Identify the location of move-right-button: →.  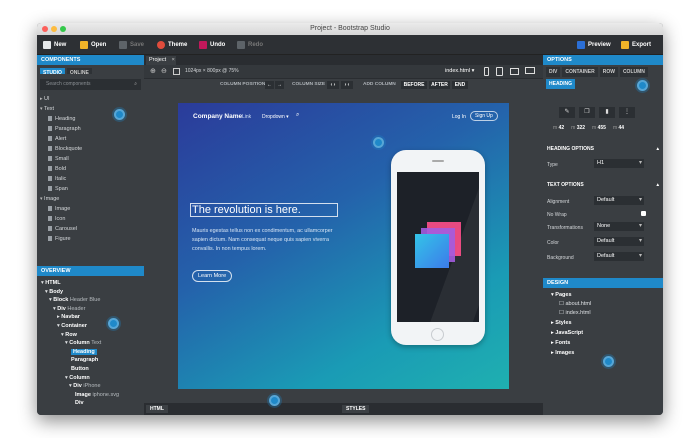
(279, 85).